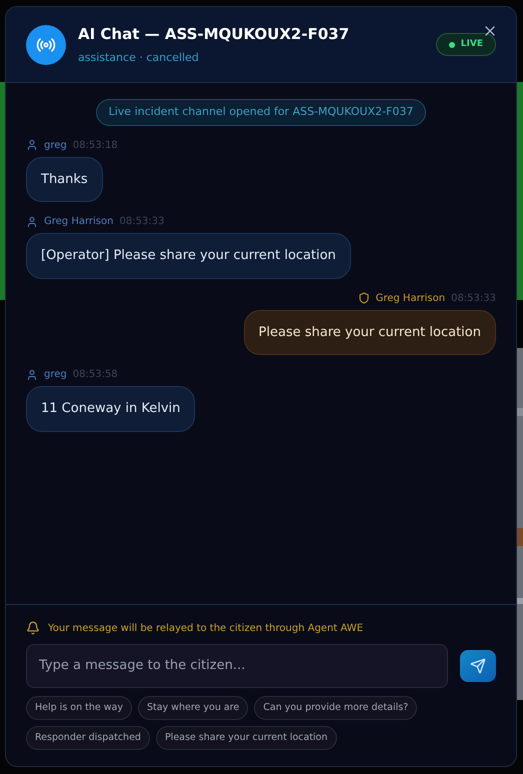 The width and height of the screenshot is (523, 774). Describe the element at coordinates (214, 34) in the screenshot. I see `dialog-title: AI Chat — ASS-MQUKOUX2-F037` at that location.